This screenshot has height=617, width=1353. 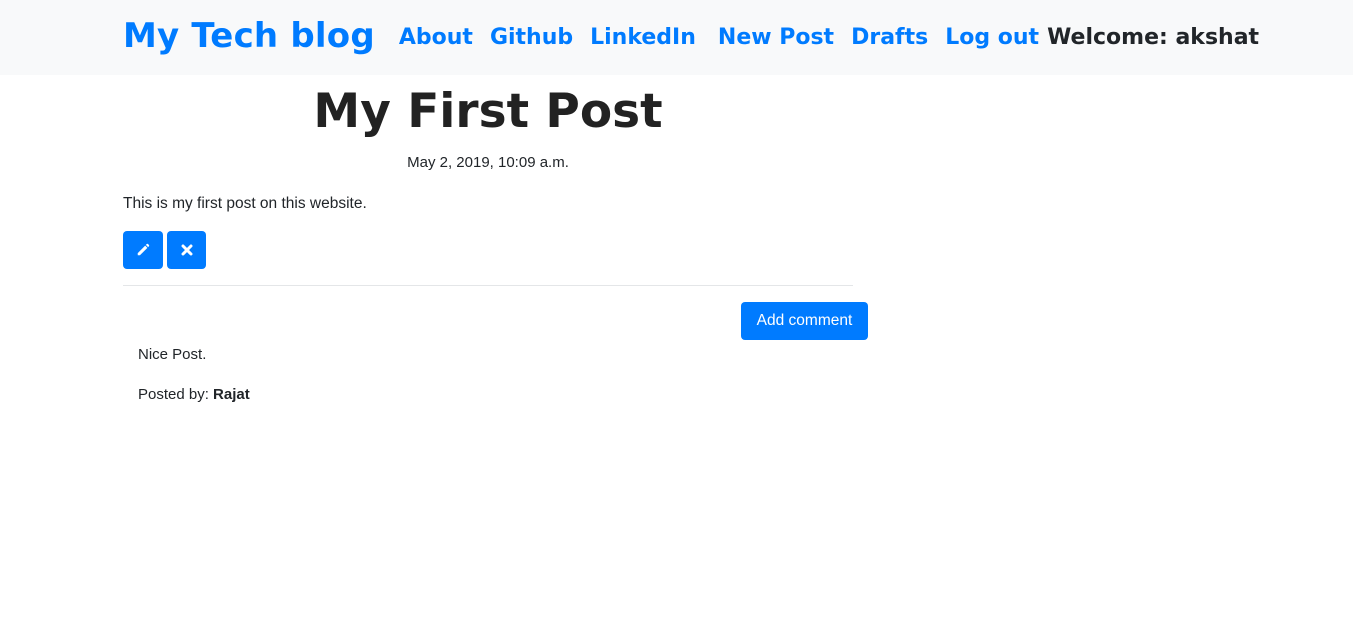 What do you see at coordinates (992, 37) in the screenshot?
I see `nav-link-log-out: Log out` at bounding box center [992, 37].